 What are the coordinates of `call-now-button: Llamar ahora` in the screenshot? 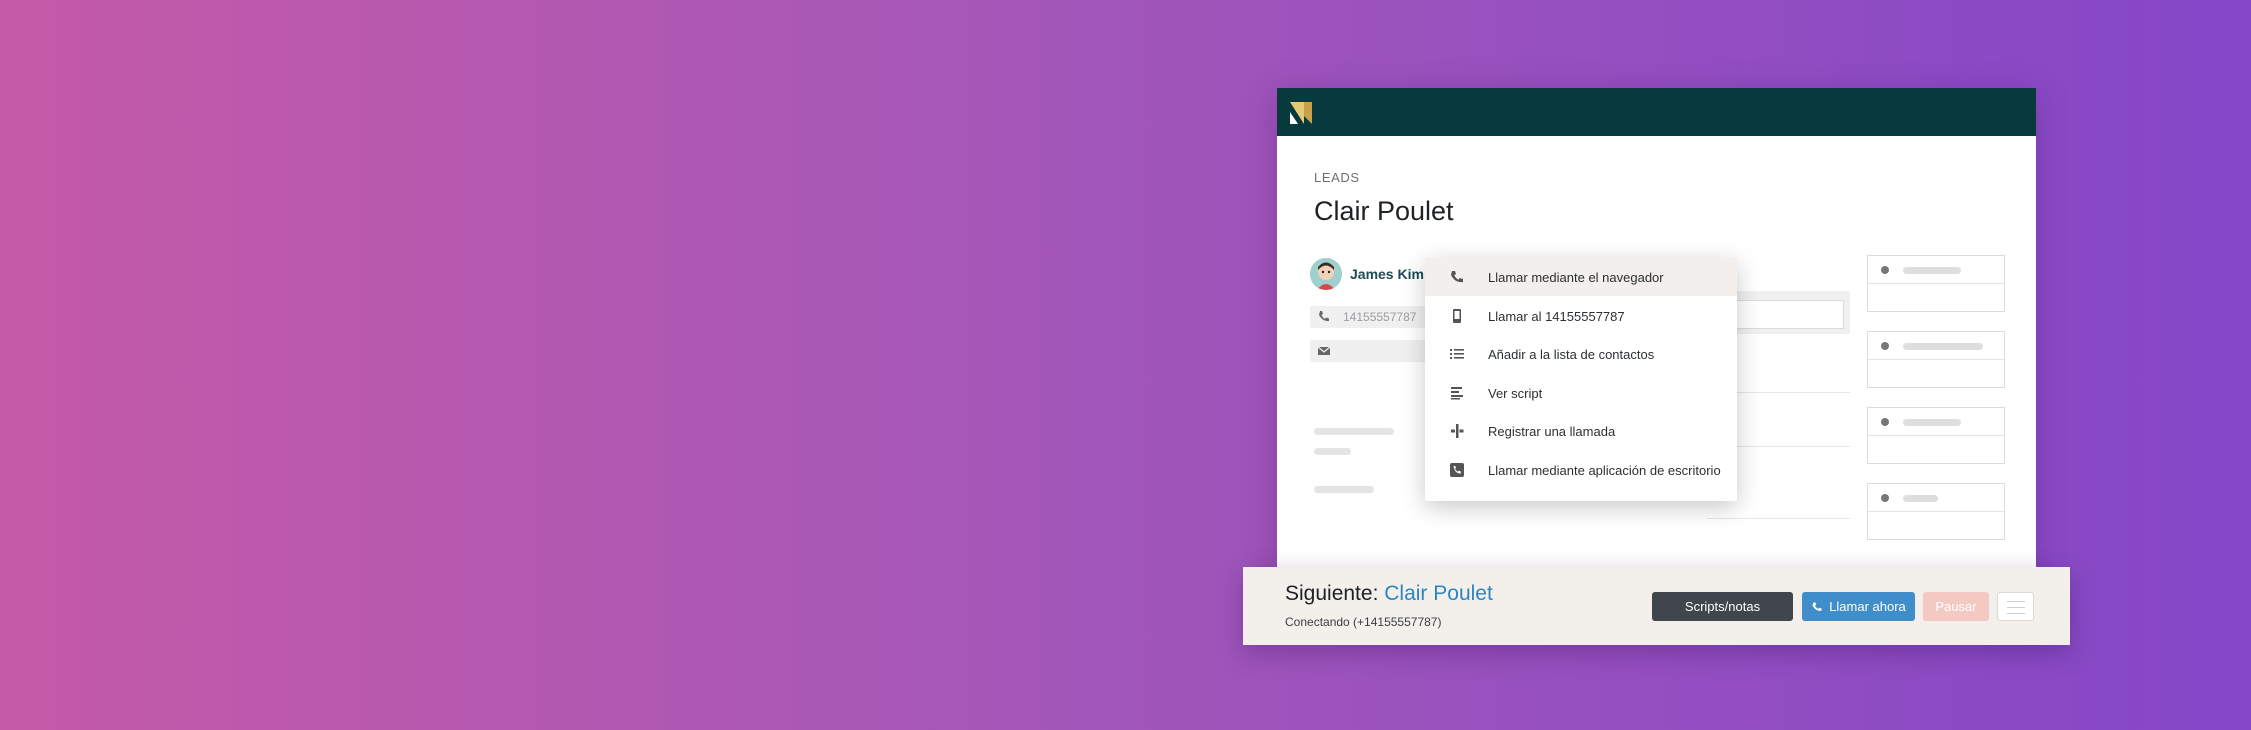 It's located at (1858, 606).